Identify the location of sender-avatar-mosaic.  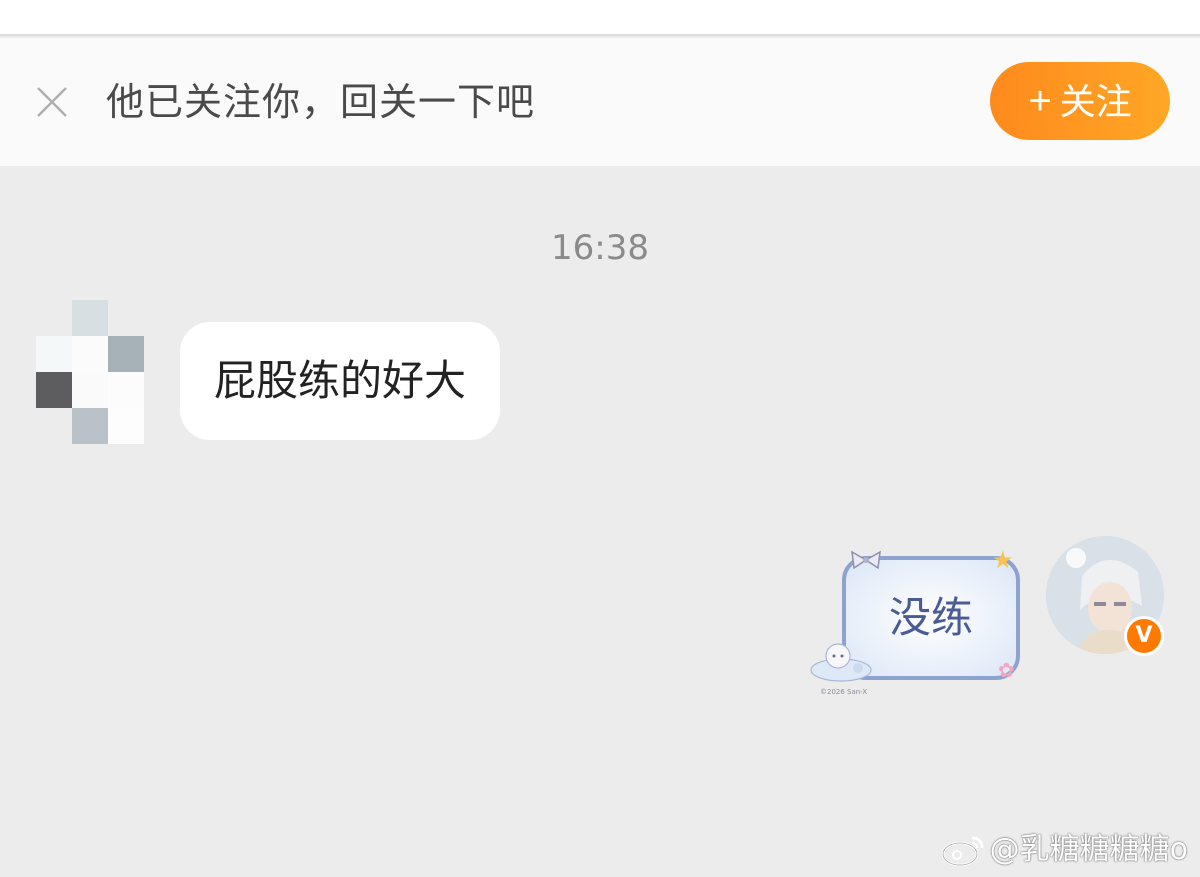
(90, 372).